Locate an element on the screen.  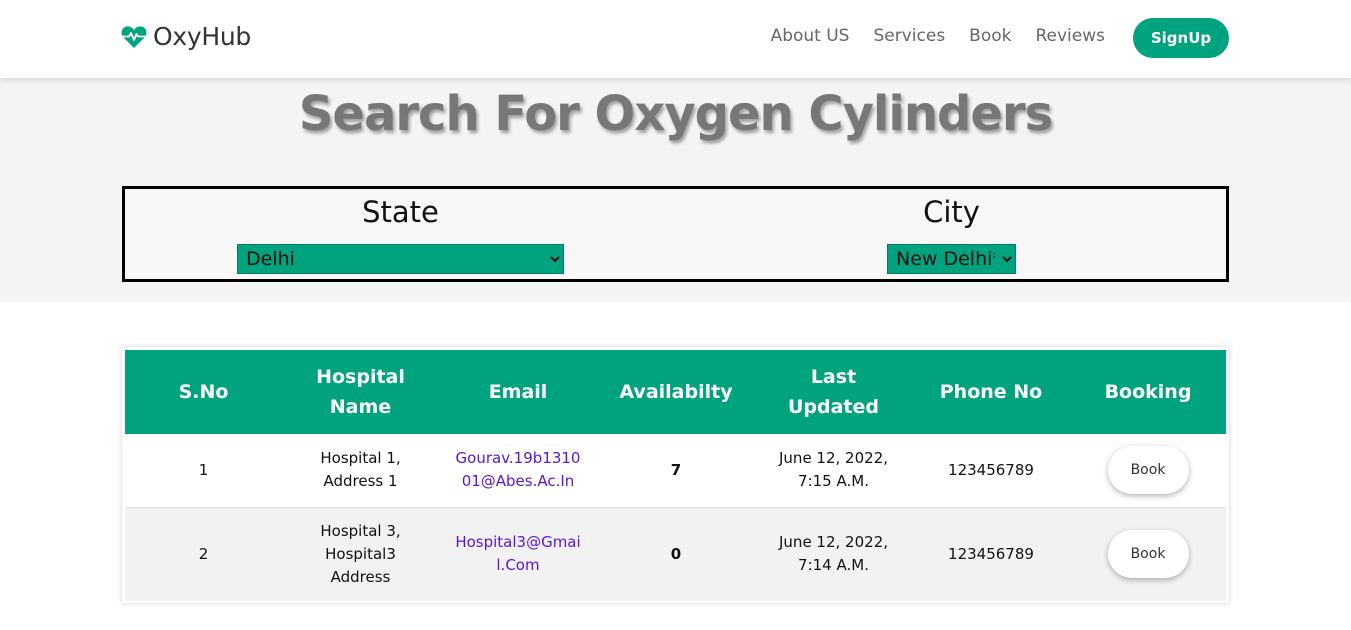
last-updated-text: June 12, 2022, 7:14 A.M. is located at coordinates (833, 554).